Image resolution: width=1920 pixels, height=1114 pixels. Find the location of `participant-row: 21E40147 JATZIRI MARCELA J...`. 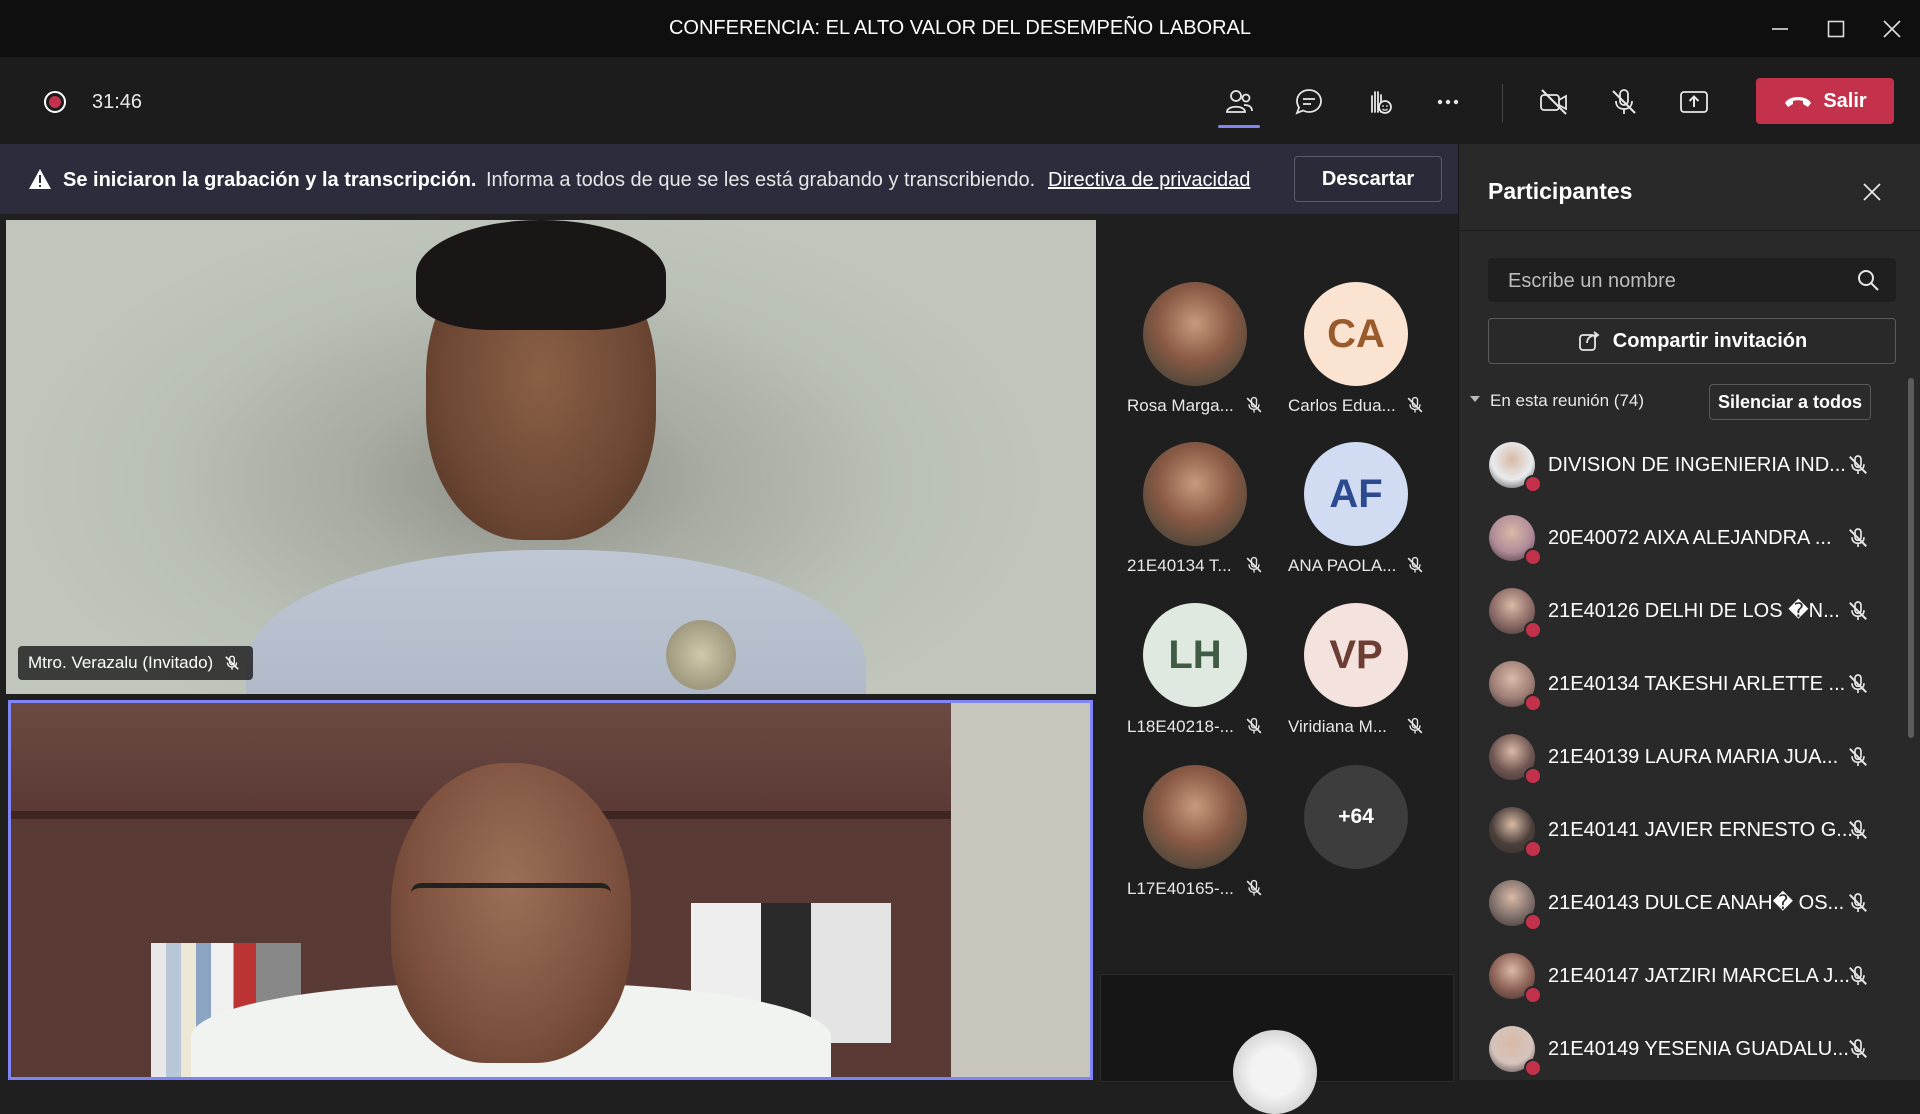

participant-row: 21E40147 JATZIRI MARCELA J... is located at coordinates (1688, 976).